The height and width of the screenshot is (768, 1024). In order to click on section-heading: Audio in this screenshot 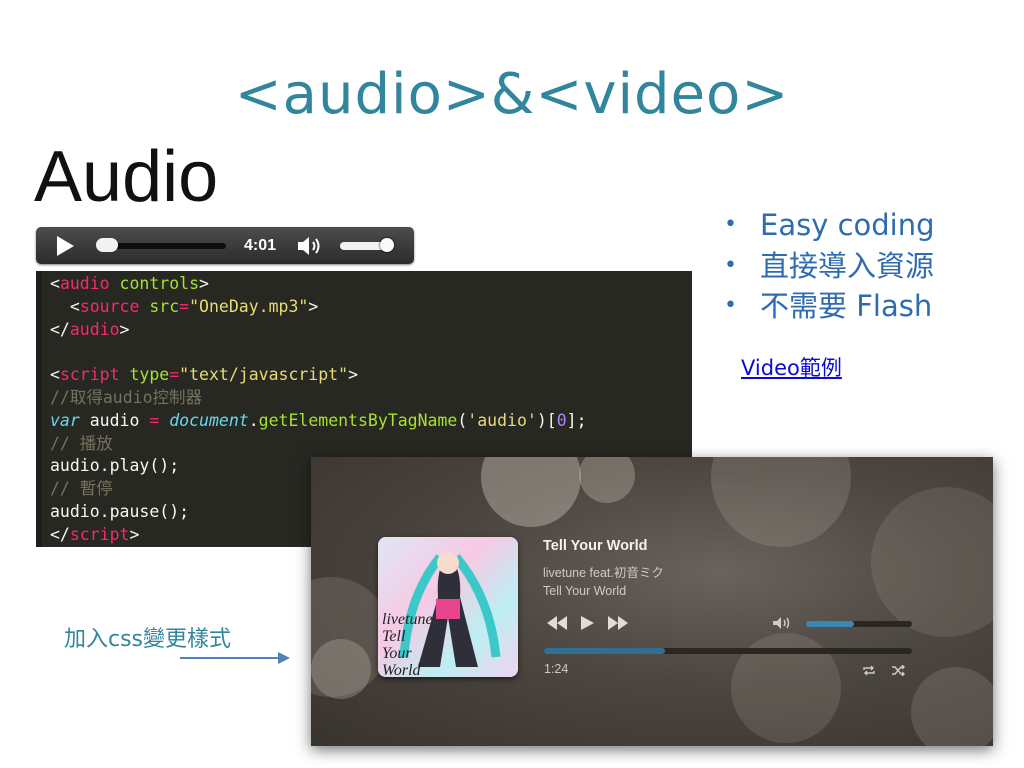, I will do `click(126, 177)`.